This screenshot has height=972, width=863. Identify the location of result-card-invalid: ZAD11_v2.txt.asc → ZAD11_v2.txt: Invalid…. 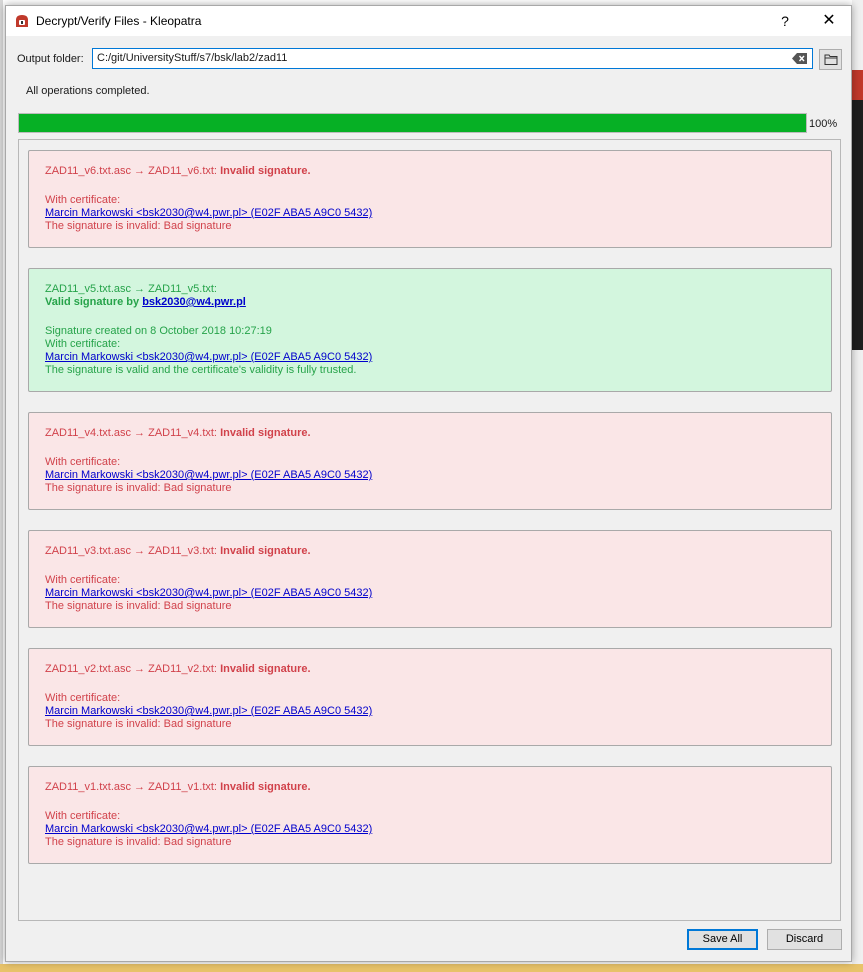
(430, 697).